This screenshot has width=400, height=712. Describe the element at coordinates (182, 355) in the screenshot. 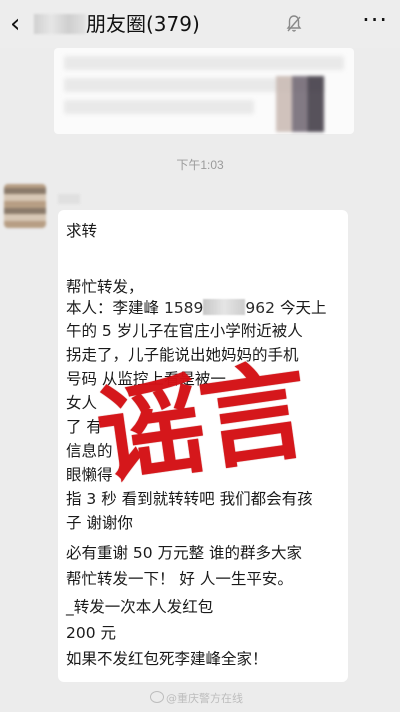

I see `message-line: 拐走了，儿子能说出她妈妈的手机` at that location.